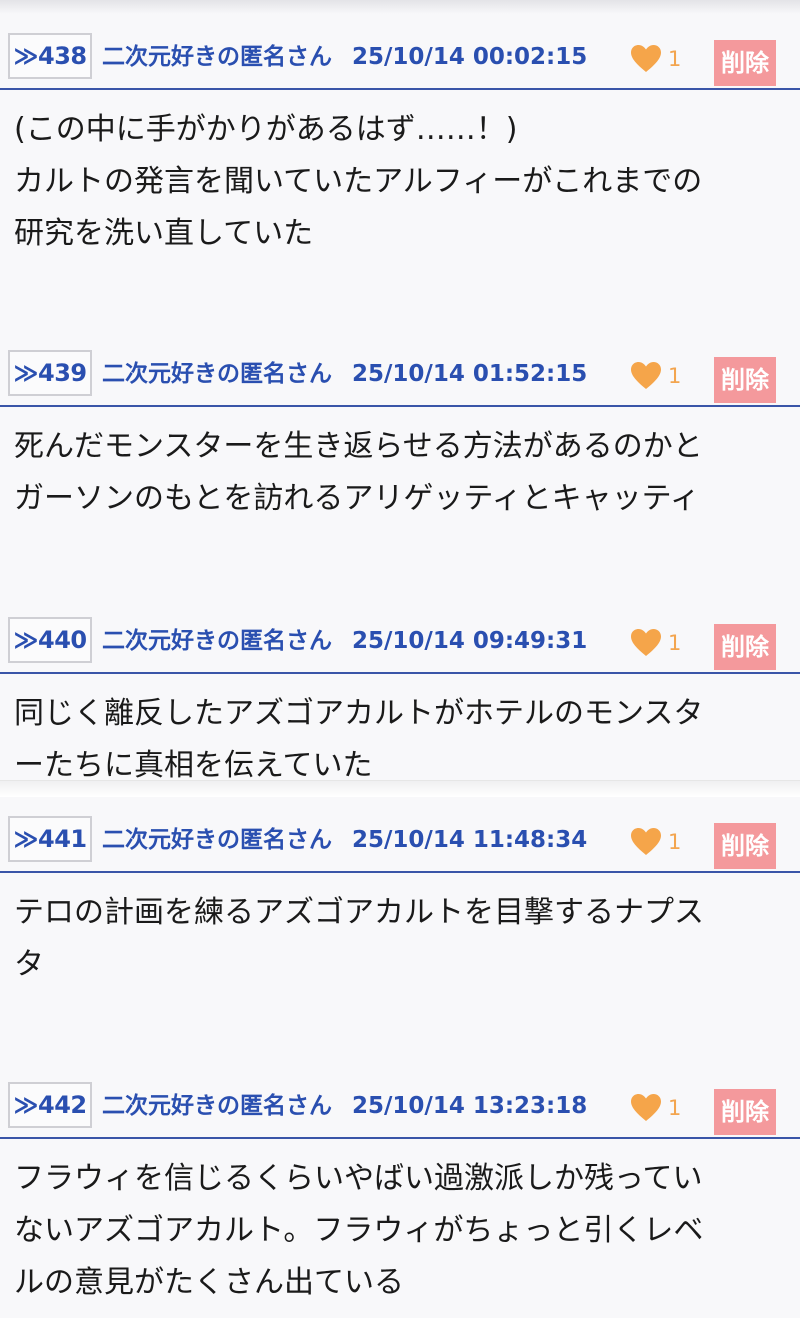 Image resolution: width=800 pixels, height=1318 pixels. I want to click on reply-number-link: ≫442, so click(50, 1105).